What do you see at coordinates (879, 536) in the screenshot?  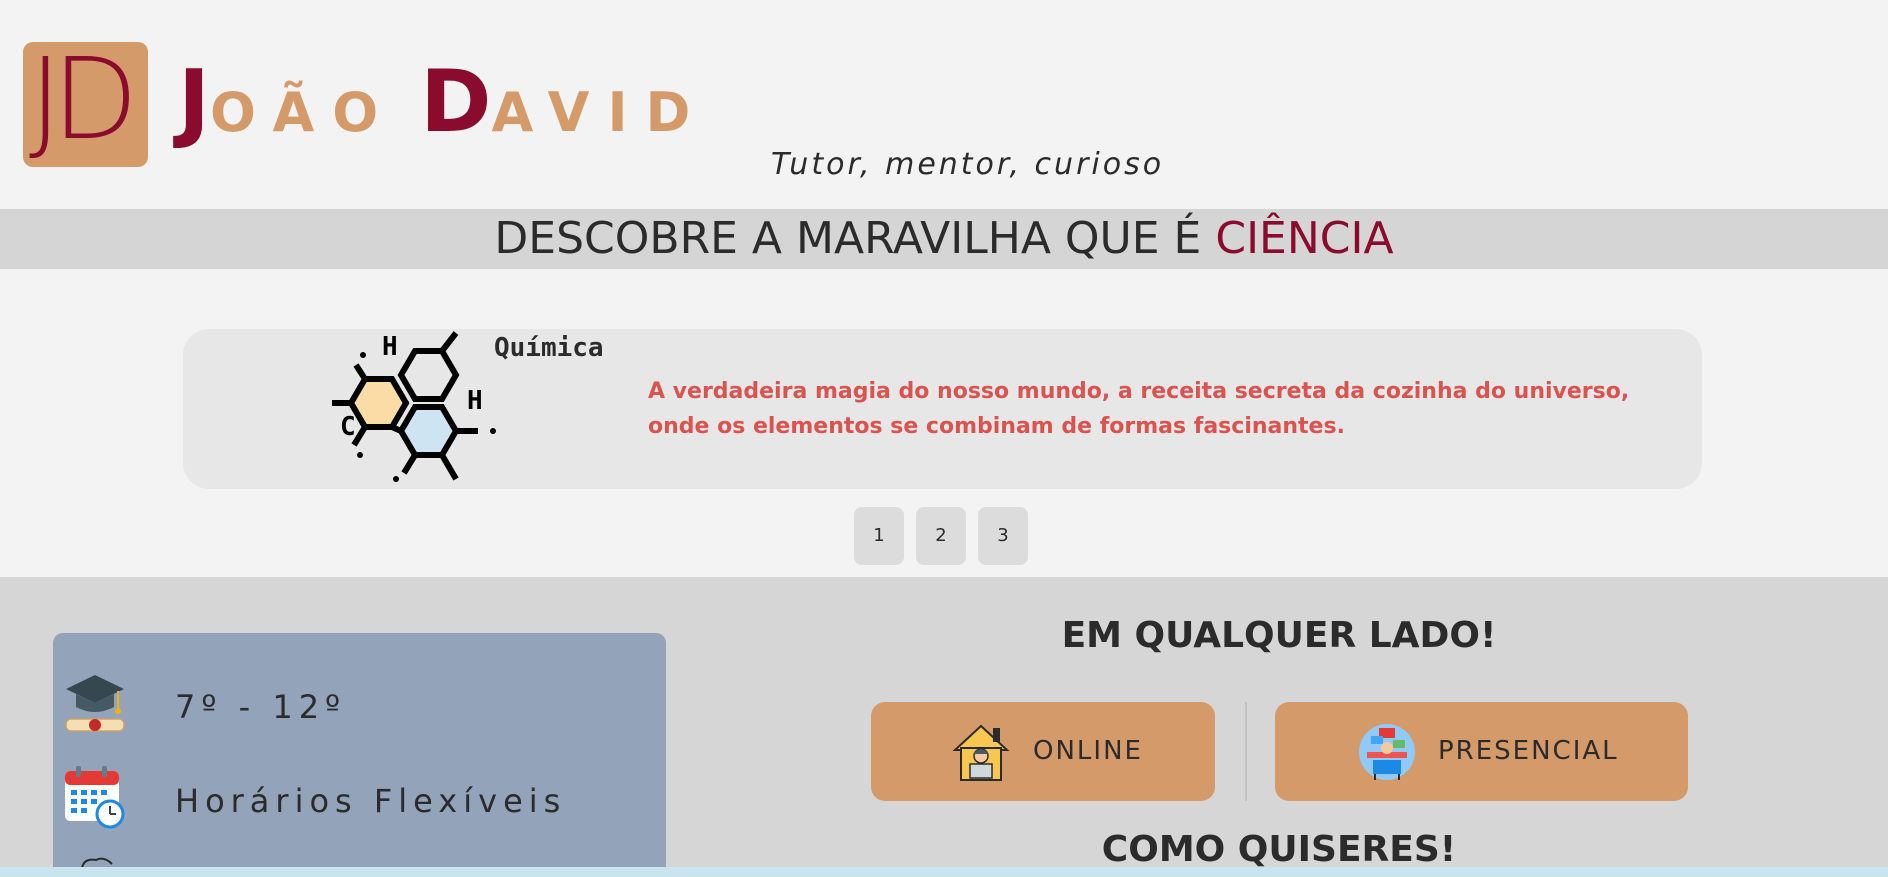 I see `page-button-1: 1` at bounding box center [879, 536].